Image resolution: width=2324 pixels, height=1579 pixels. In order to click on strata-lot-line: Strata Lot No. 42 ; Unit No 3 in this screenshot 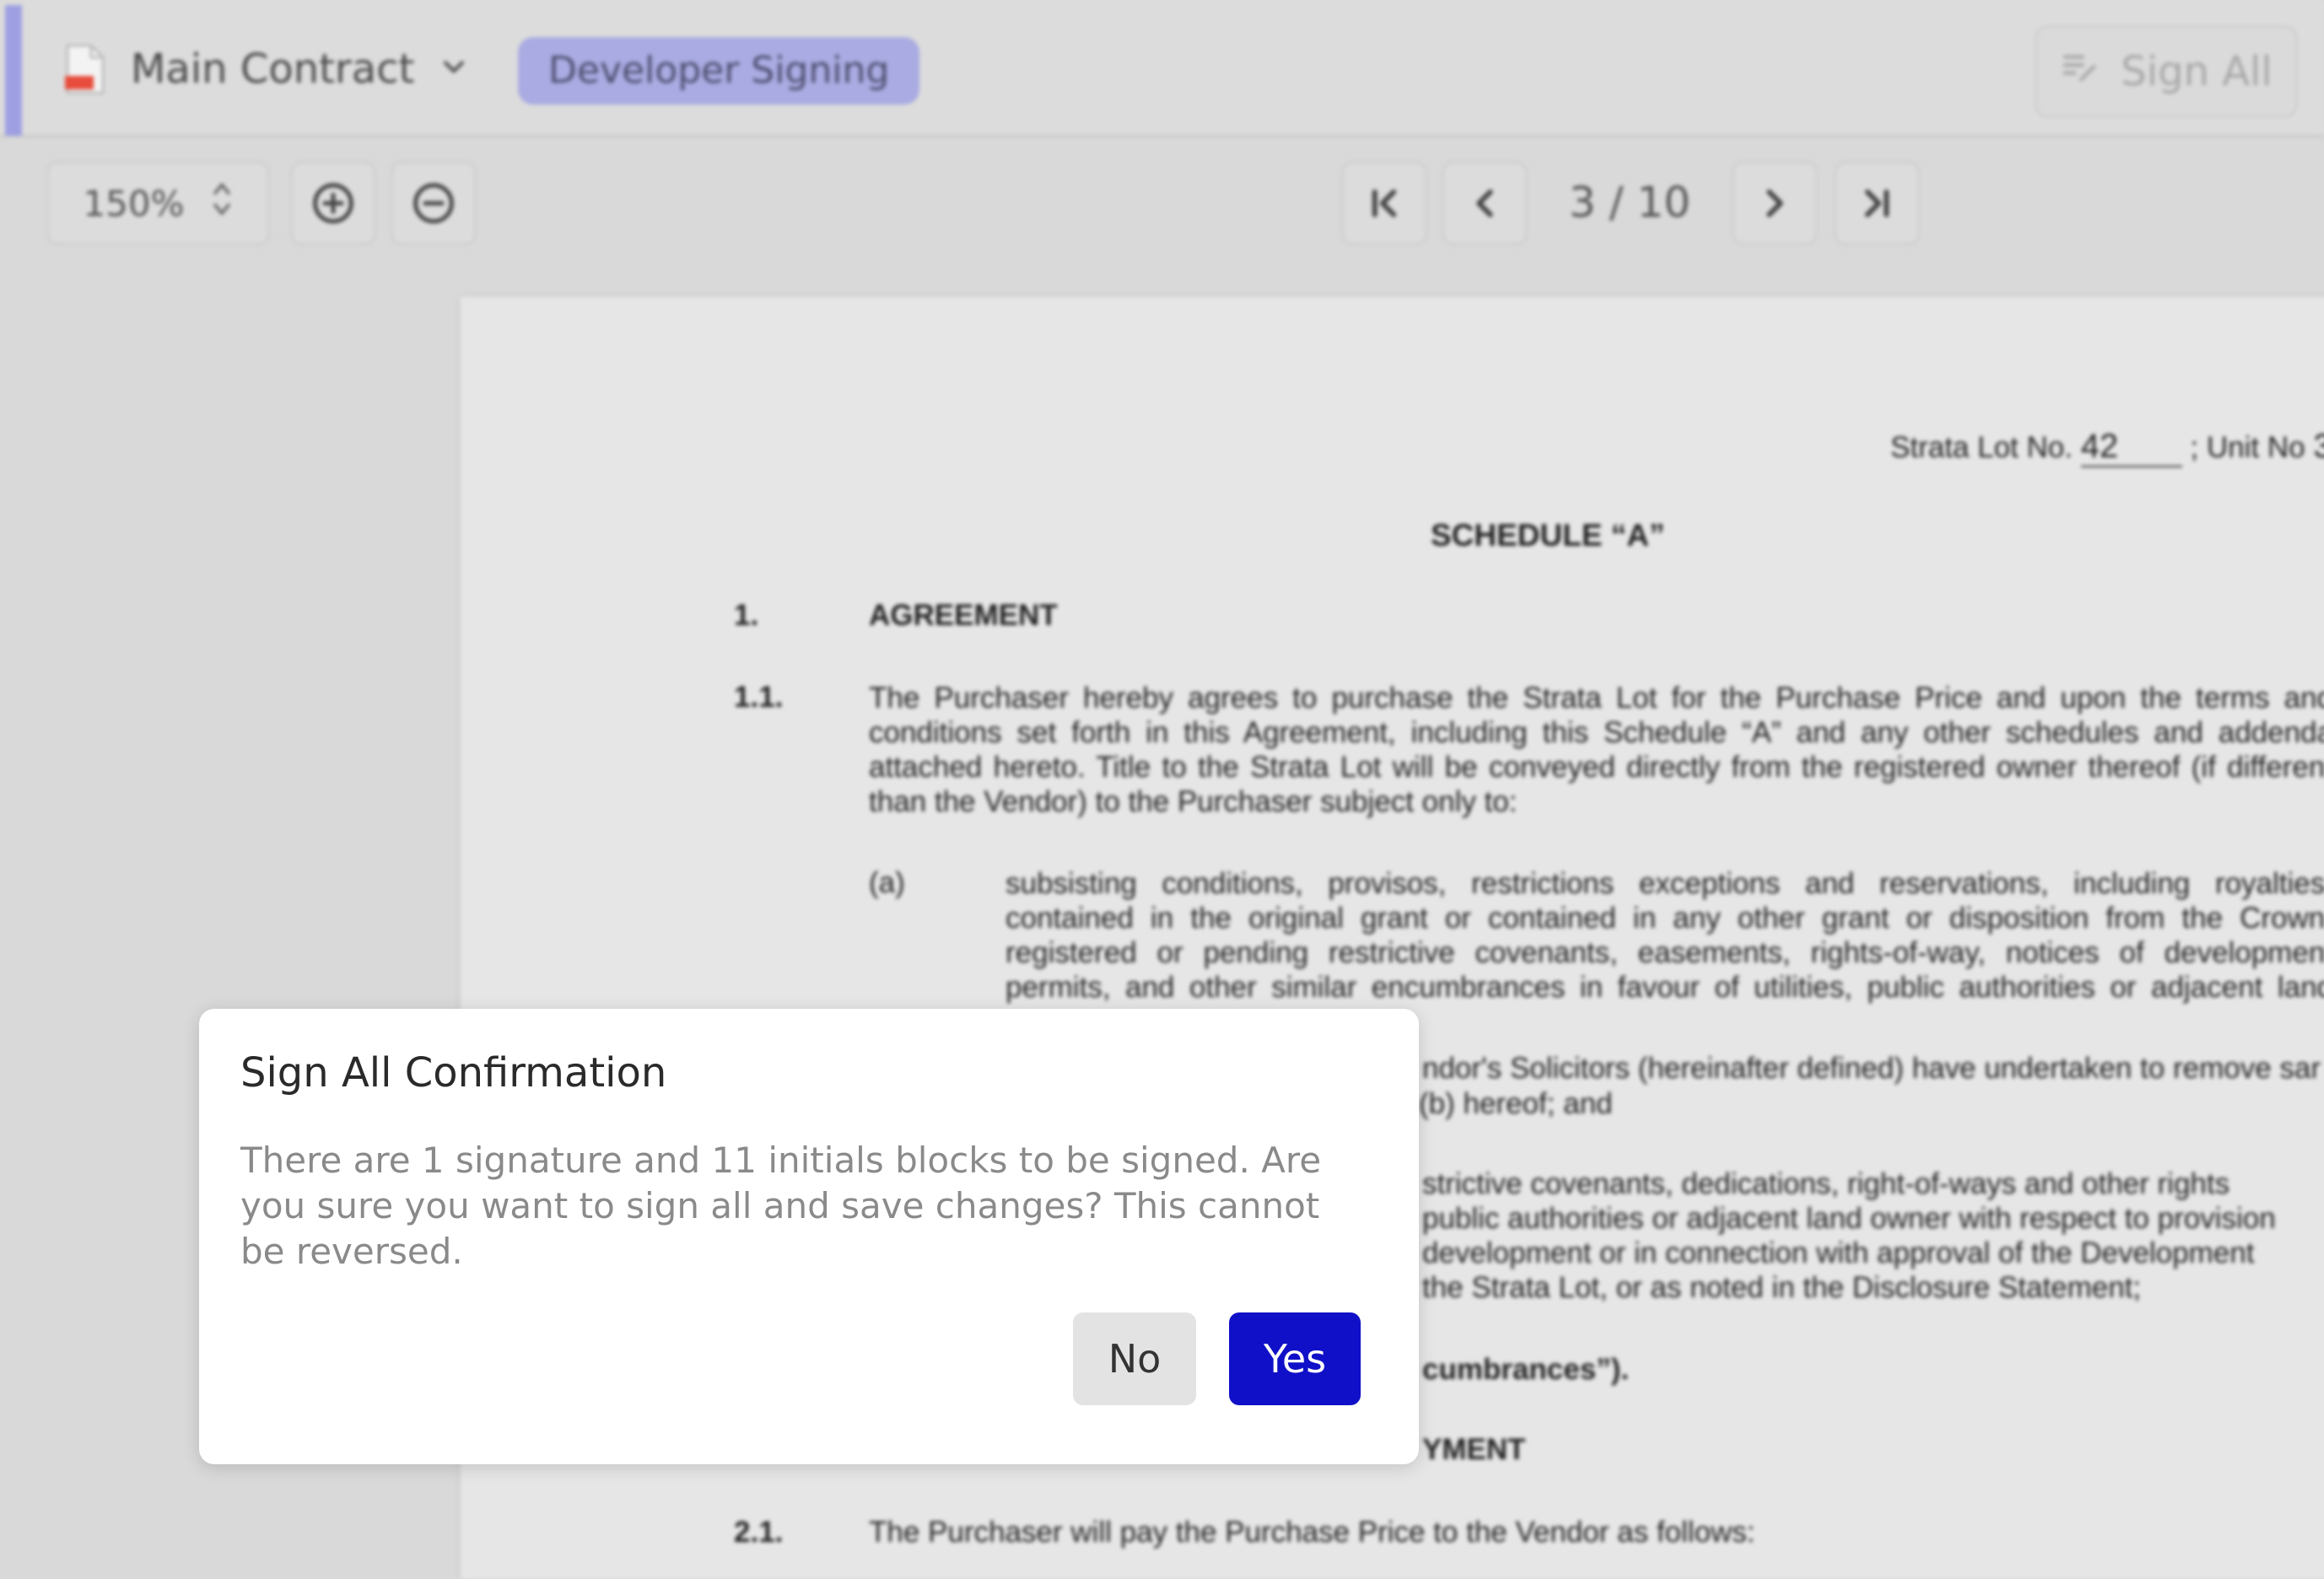, I will do `click(2107, 447)`.